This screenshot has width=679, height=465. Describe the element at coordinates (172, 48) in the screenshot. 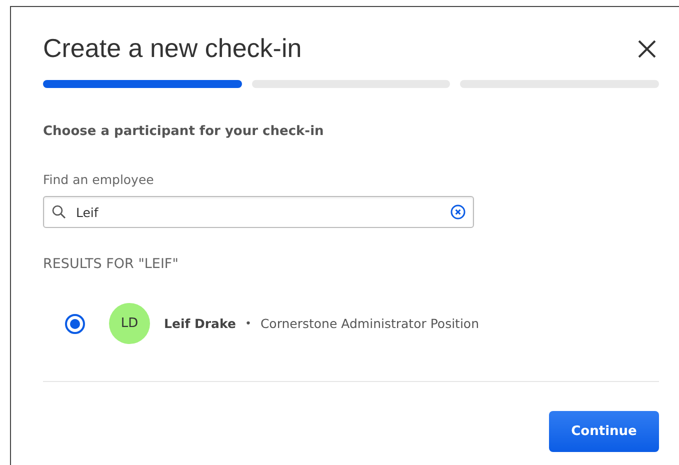

I see `dialog-title: Create a new check-in` at that location.